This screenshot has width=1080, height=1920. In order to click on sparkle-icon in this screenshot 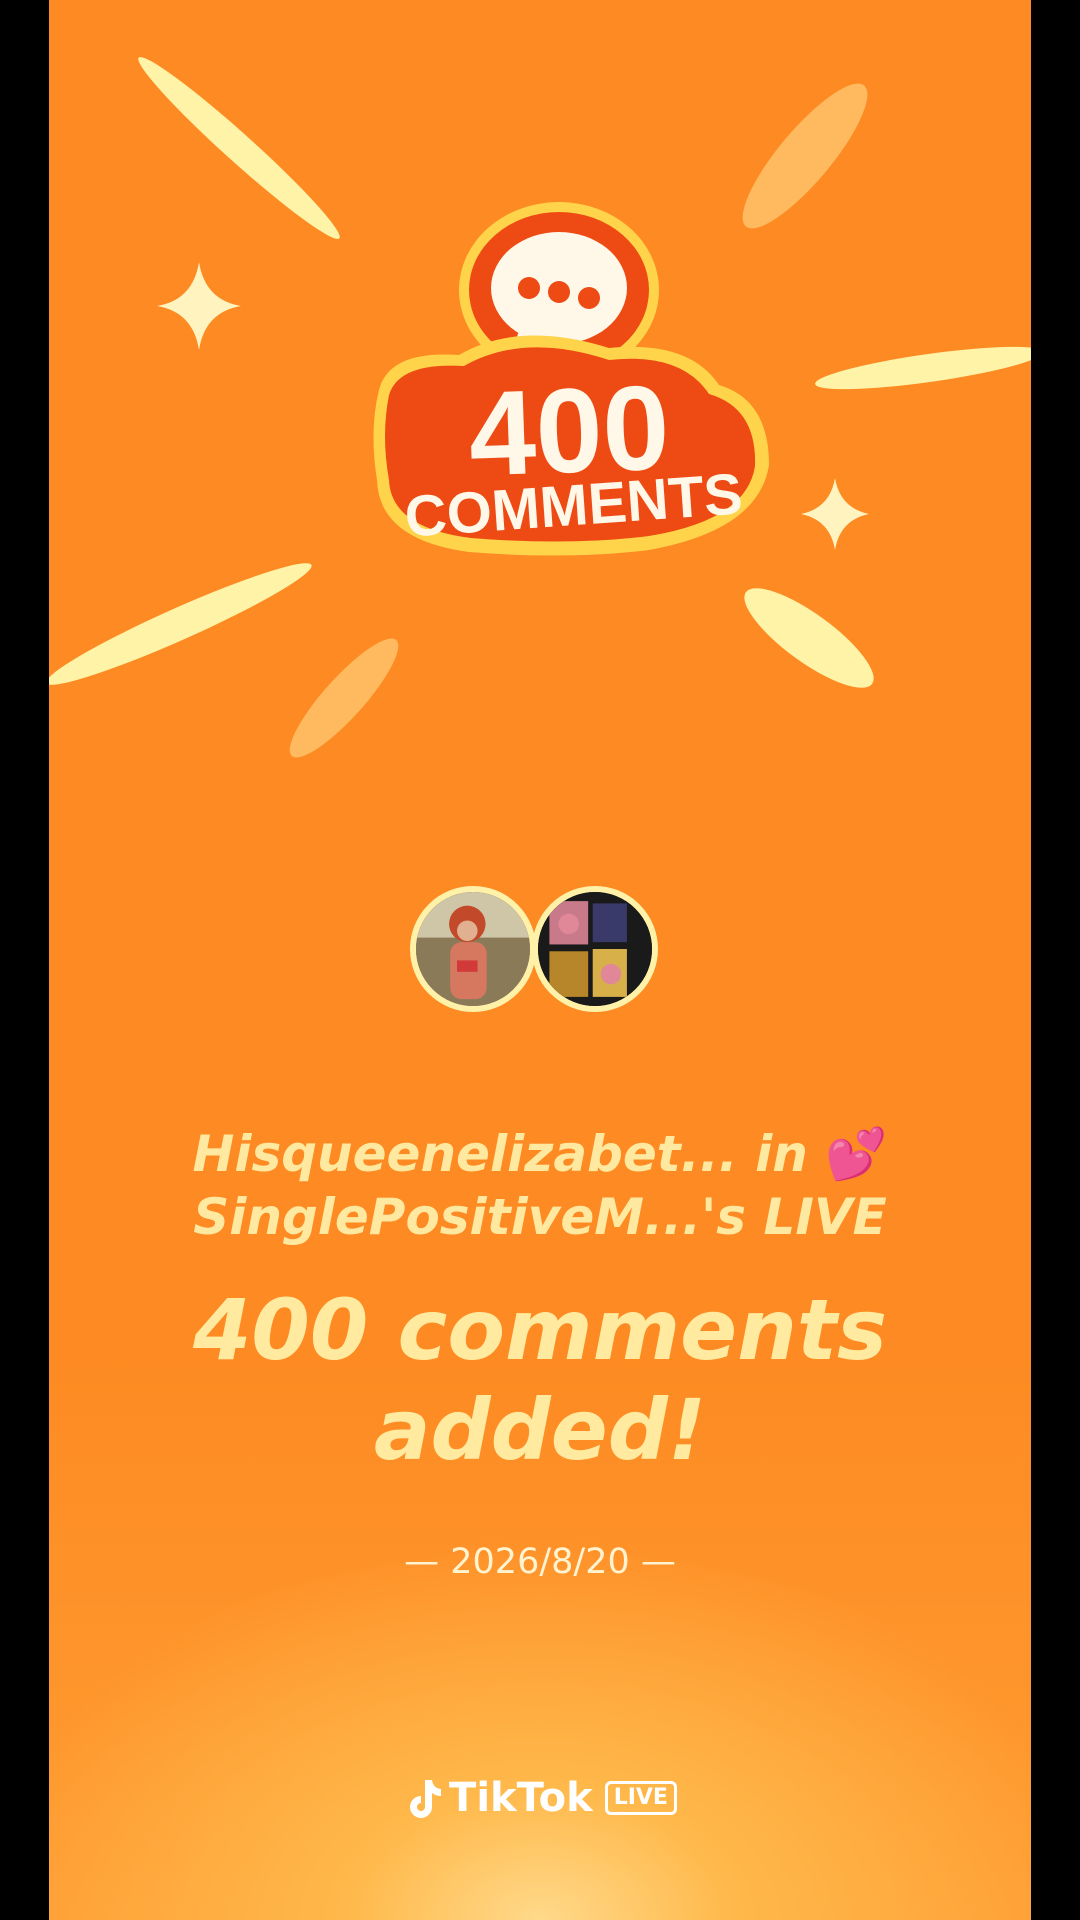, I will do `click(199, 306)`.